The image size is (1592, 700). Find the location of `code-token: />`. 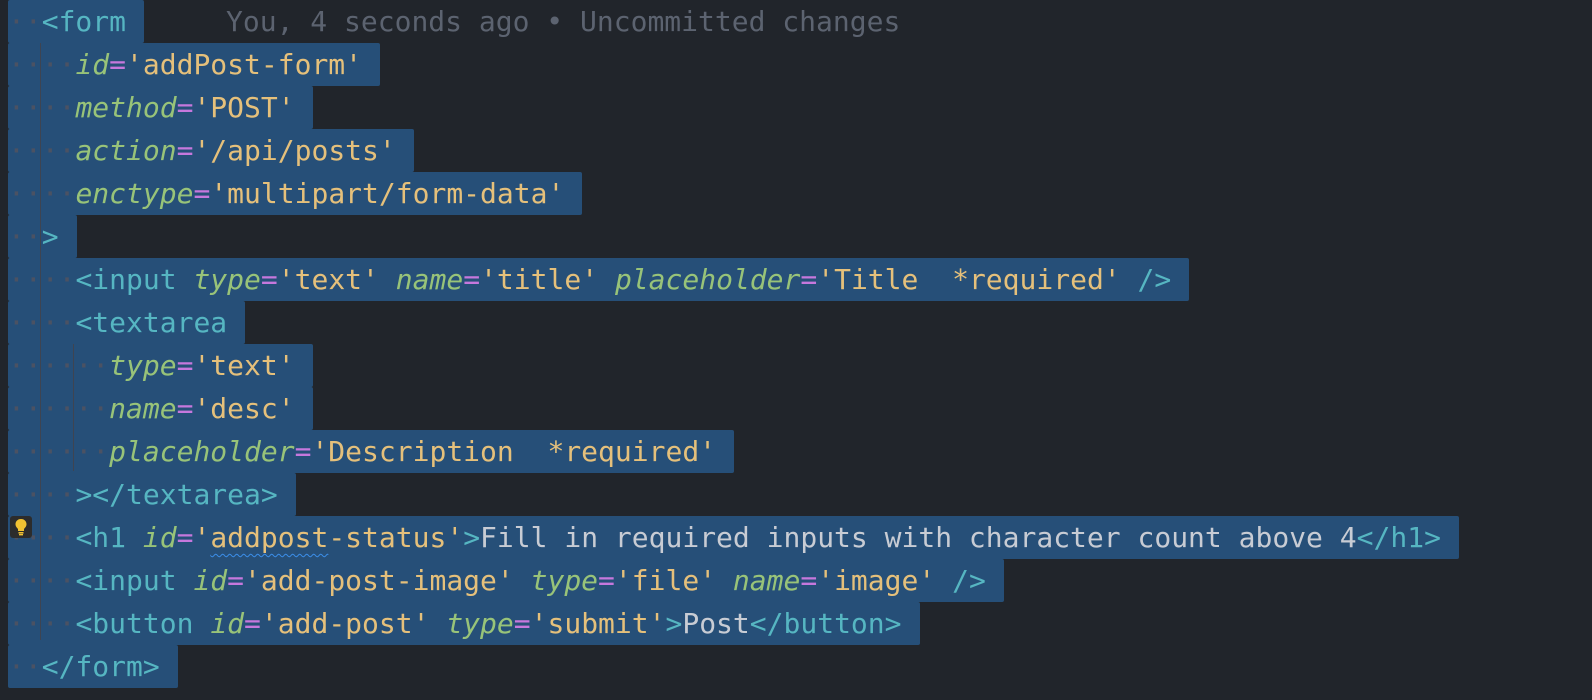

code-token: /> is located at coordinates (1154, 279).